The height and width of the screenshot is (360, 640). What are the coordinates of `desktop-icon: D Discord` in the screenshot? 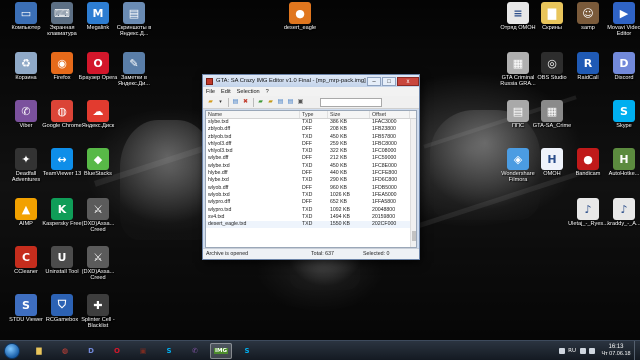 It's located at (621, 66).